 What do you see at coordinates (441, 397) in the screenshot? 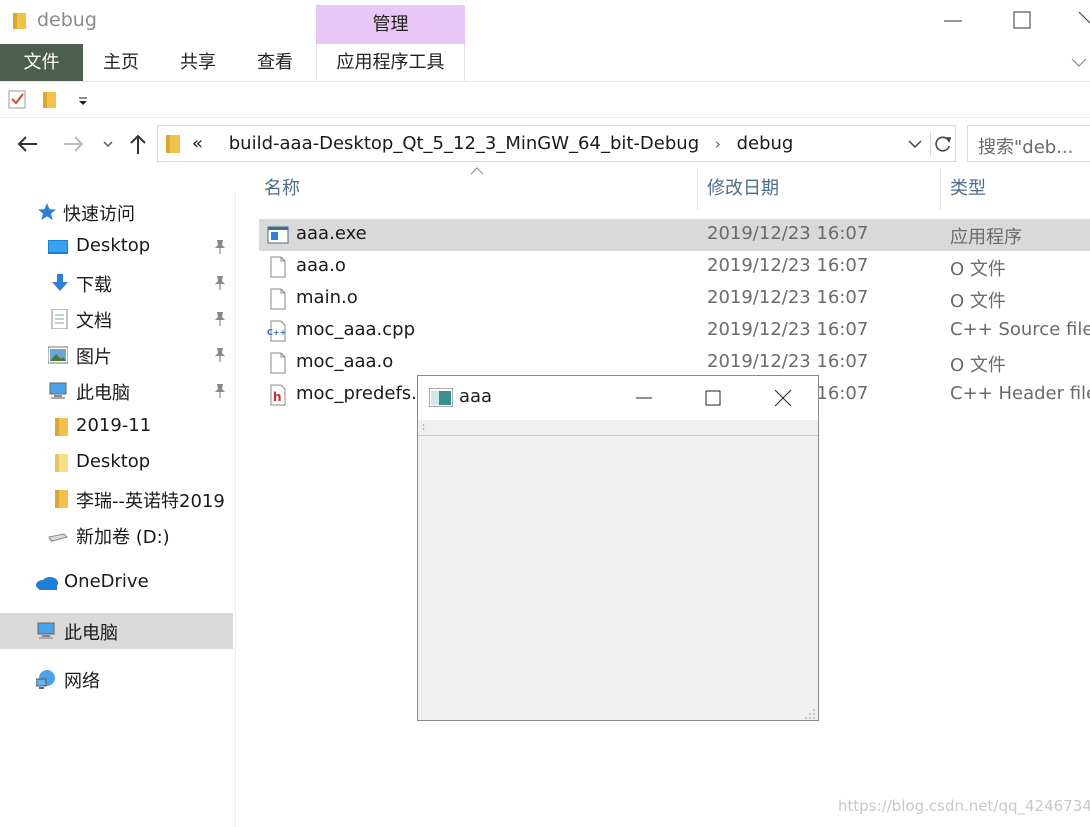
I see `app-icon` at bounding box center [441, 397].